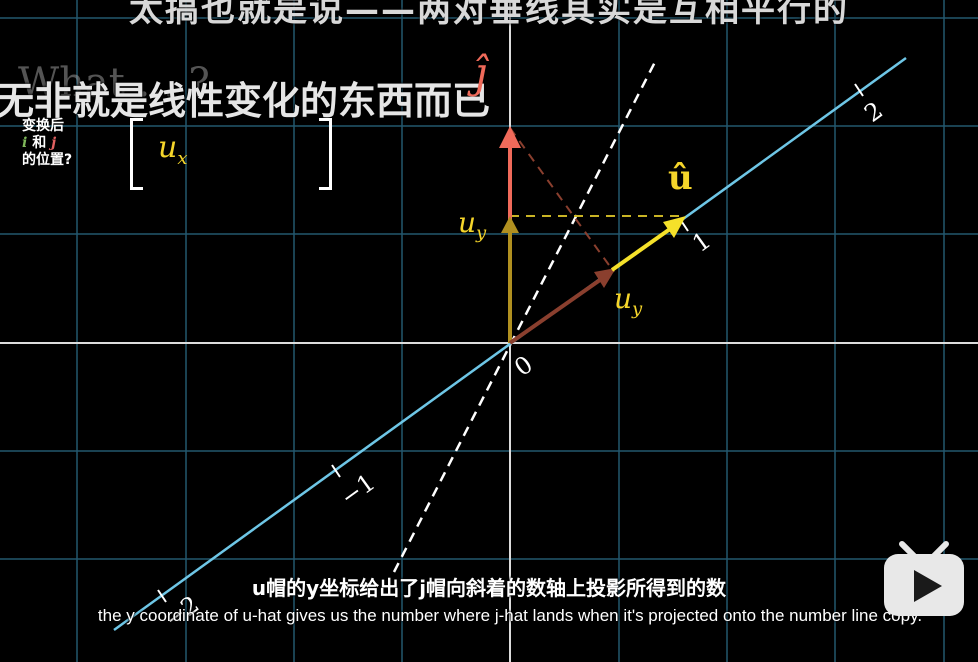 Image resolution: width=978 pixels, height=662 pixels. What do you see at coordinates (54, 143) in the screenshot?
I see `j-label: j` at bounding box center [54, 143].